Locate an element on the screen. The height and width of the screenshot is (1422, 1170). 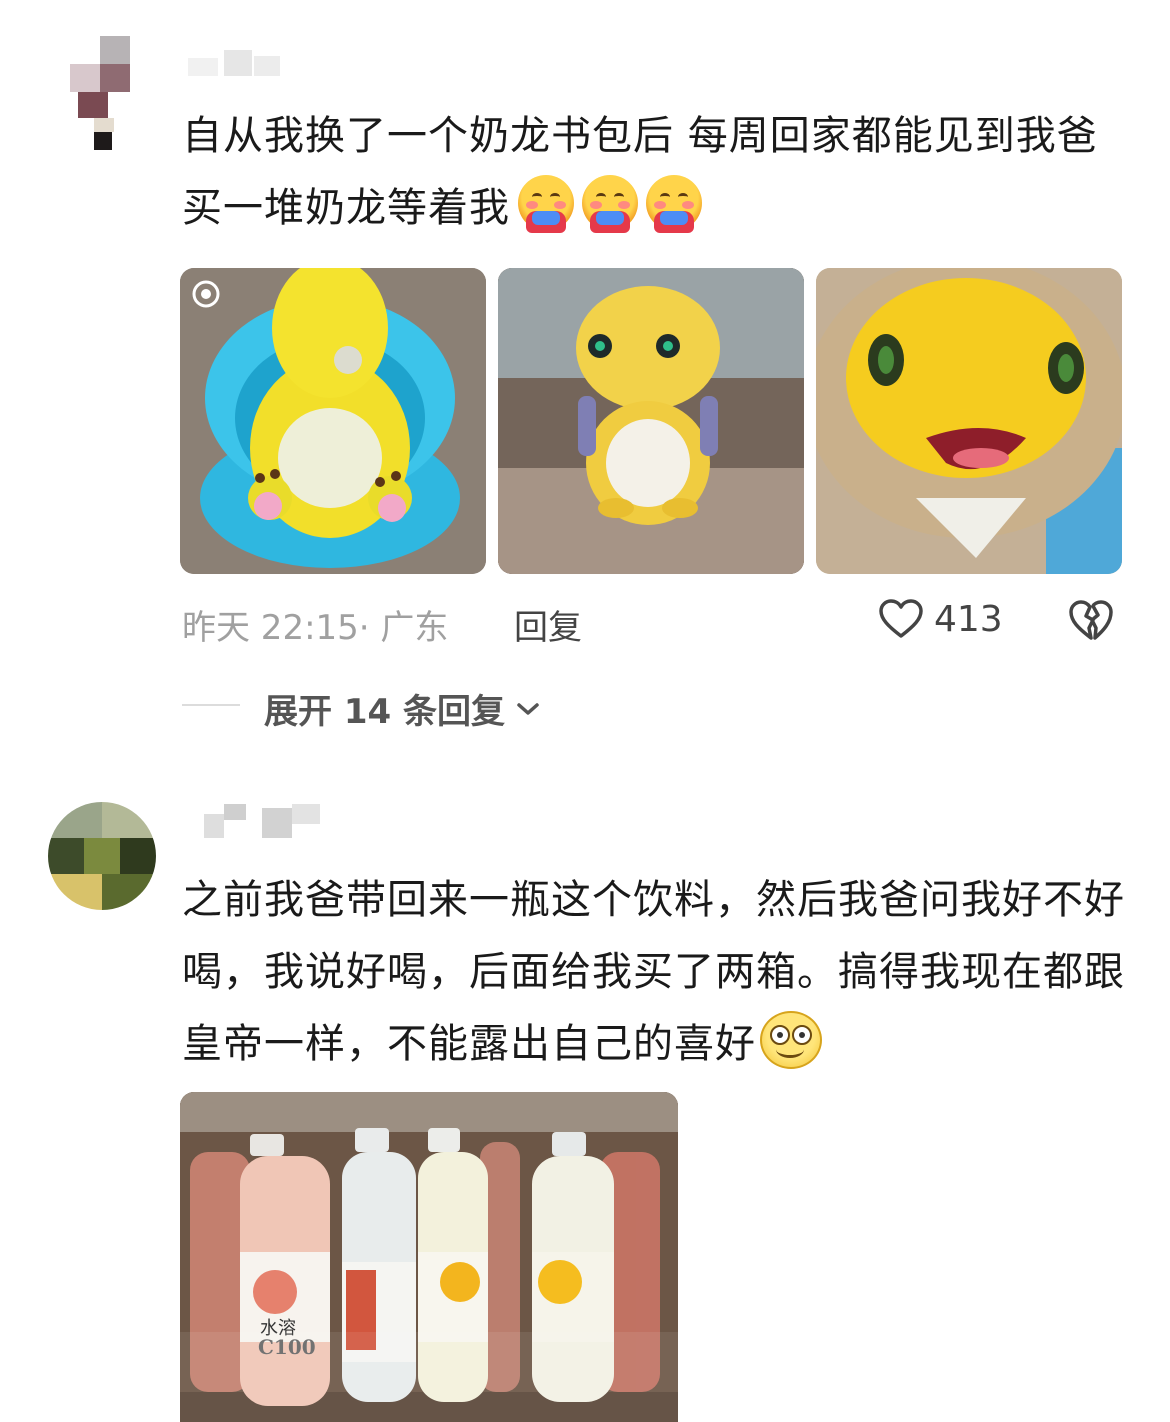
chevron-down-icon is located at coordinates (528, 708).